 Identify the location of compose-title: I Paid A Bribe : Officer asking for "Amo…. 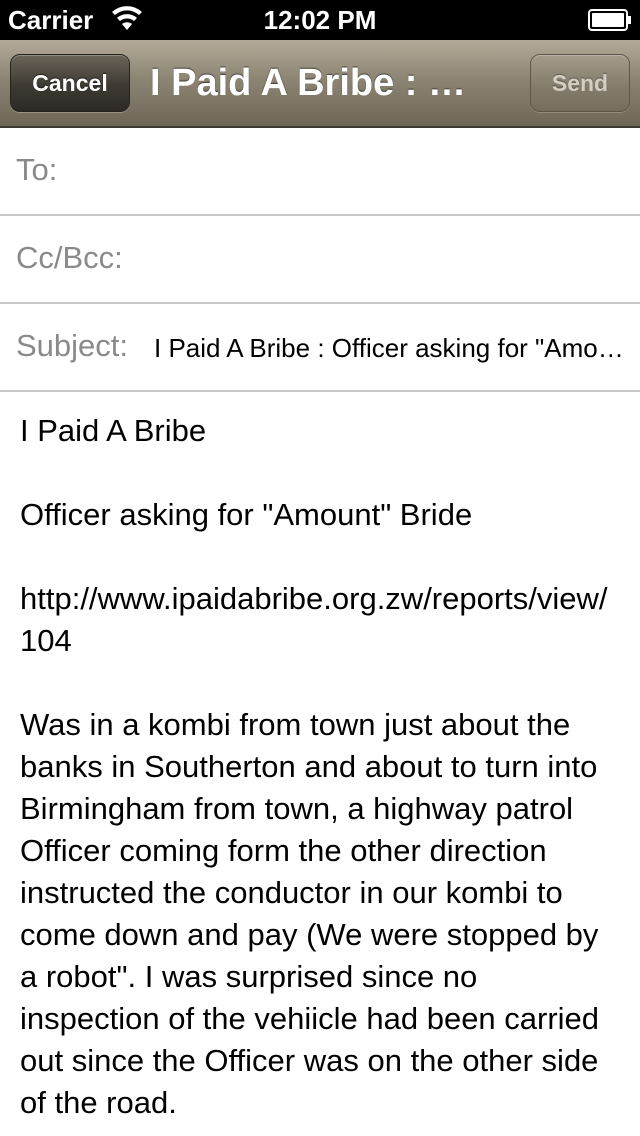
(320, 83).